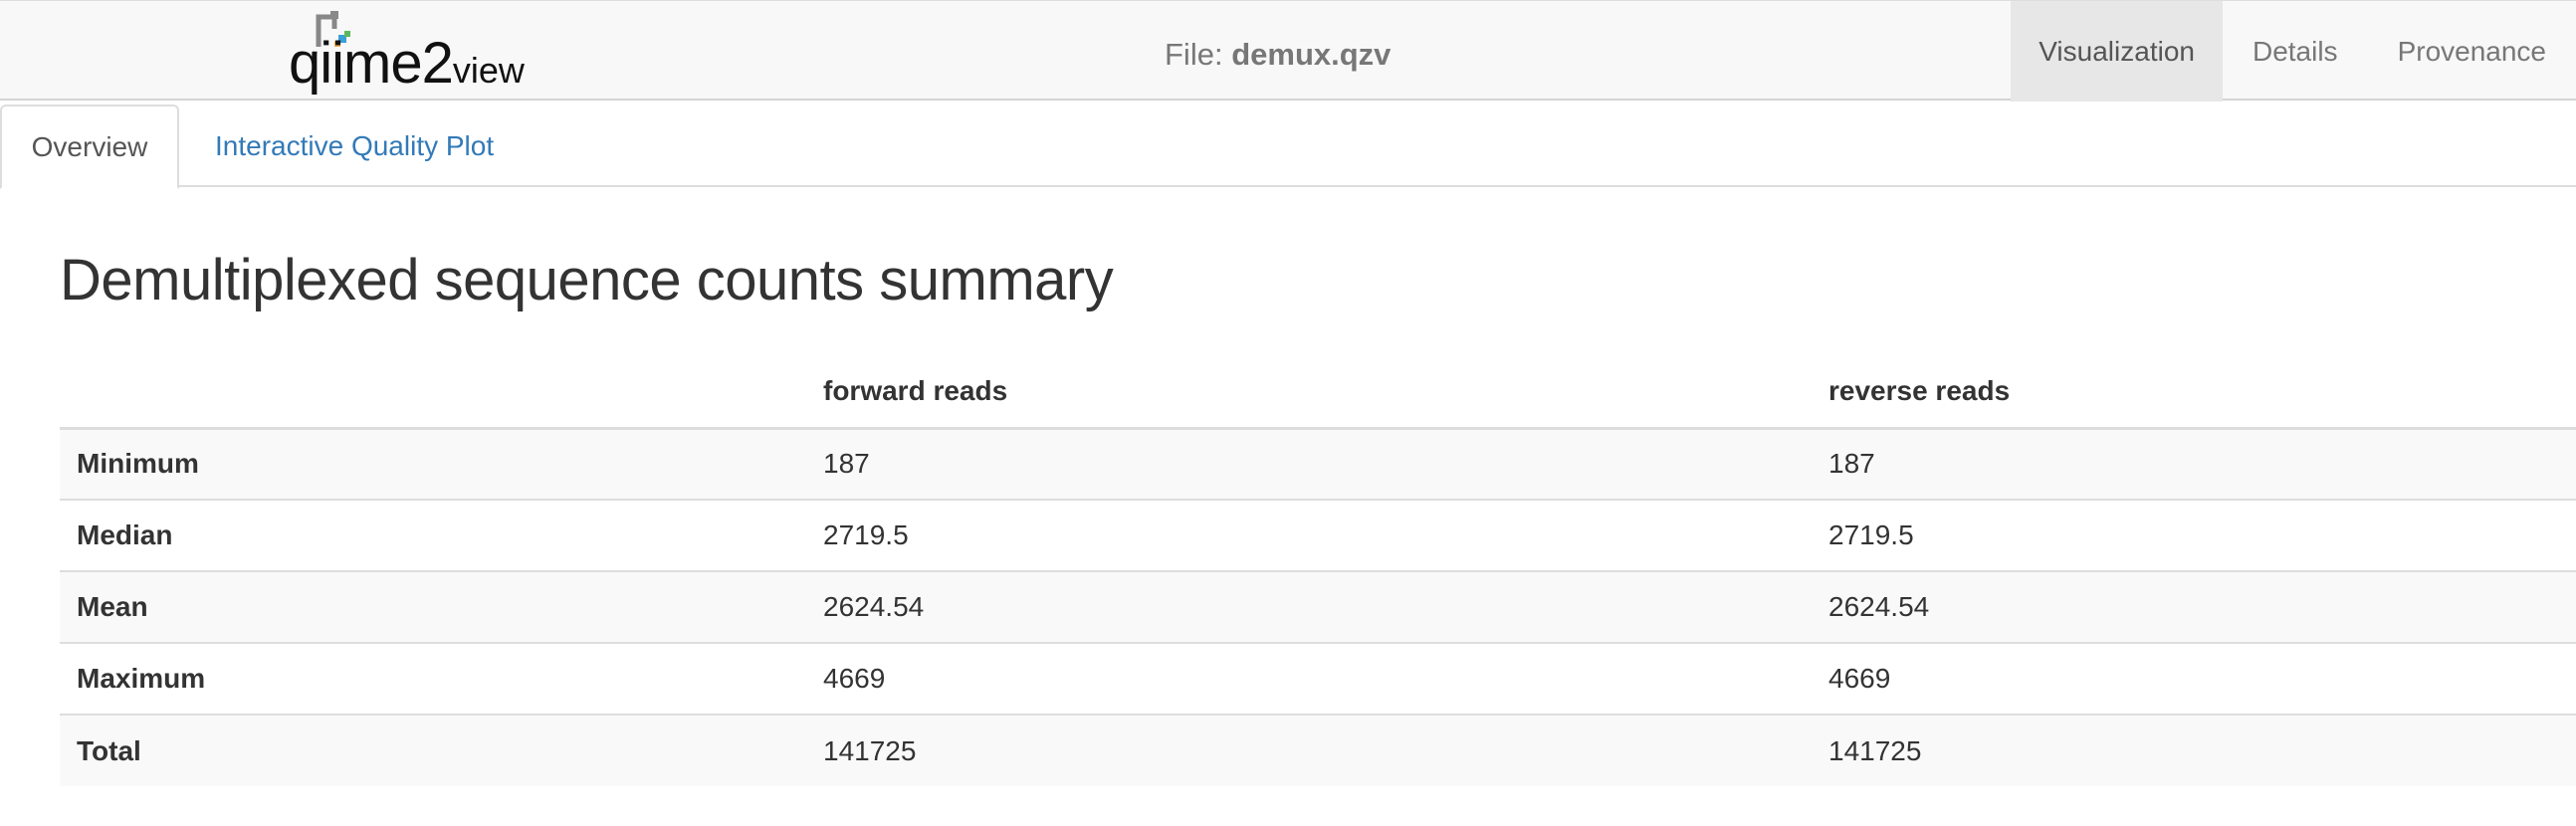 The image size is (2576, 826). What do you see at coordinates (1309, 535) in the screenshot?
I see `cell-median-forward: 2719.5` at bounding box center [1309, 535].